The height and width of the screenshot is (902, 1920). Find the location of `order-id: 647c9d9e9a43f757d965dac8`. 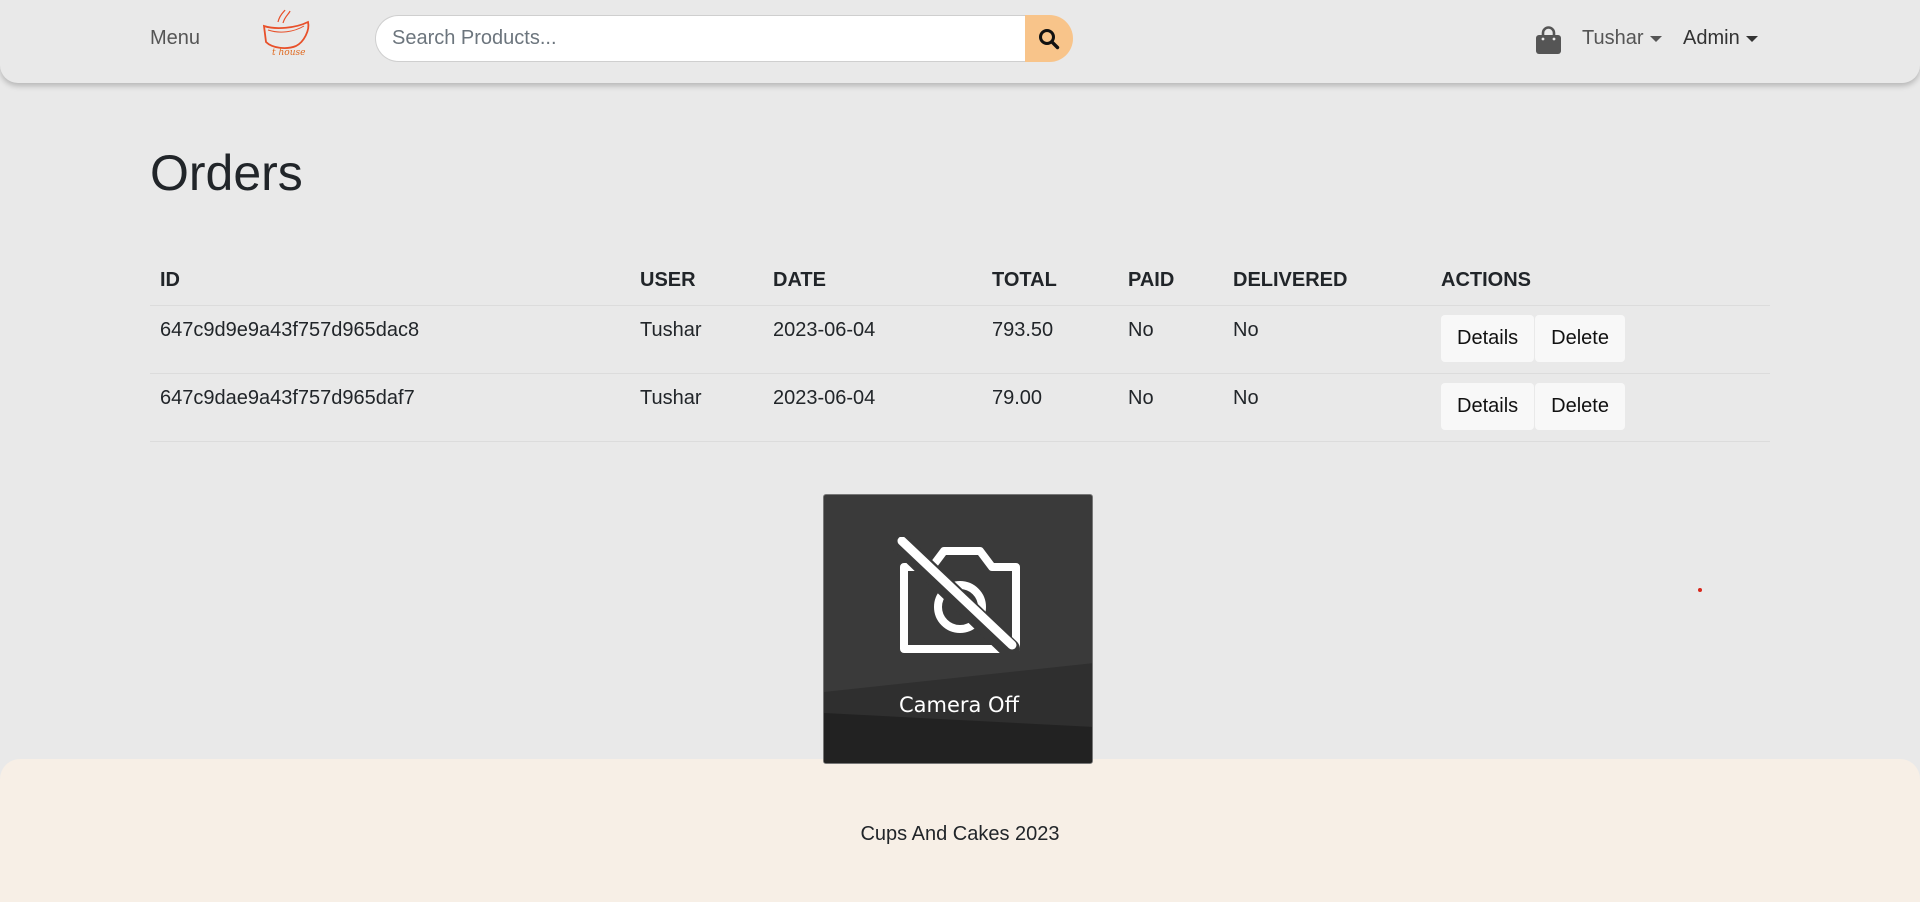

order-id: 647c9d9e9a43f757d965dac8 is located at coordinates (390, 339).